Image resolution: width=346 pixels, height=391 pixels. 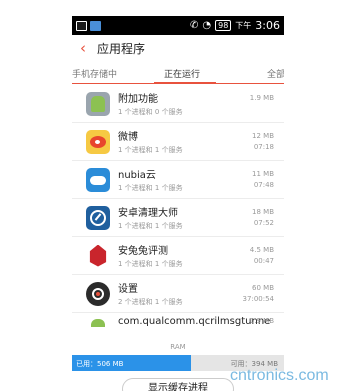 What do you see at coordinates (94, 73) in the screenshot?
I see `tab-phone-storage: 手机存储中` at bounding box center [94, 73].